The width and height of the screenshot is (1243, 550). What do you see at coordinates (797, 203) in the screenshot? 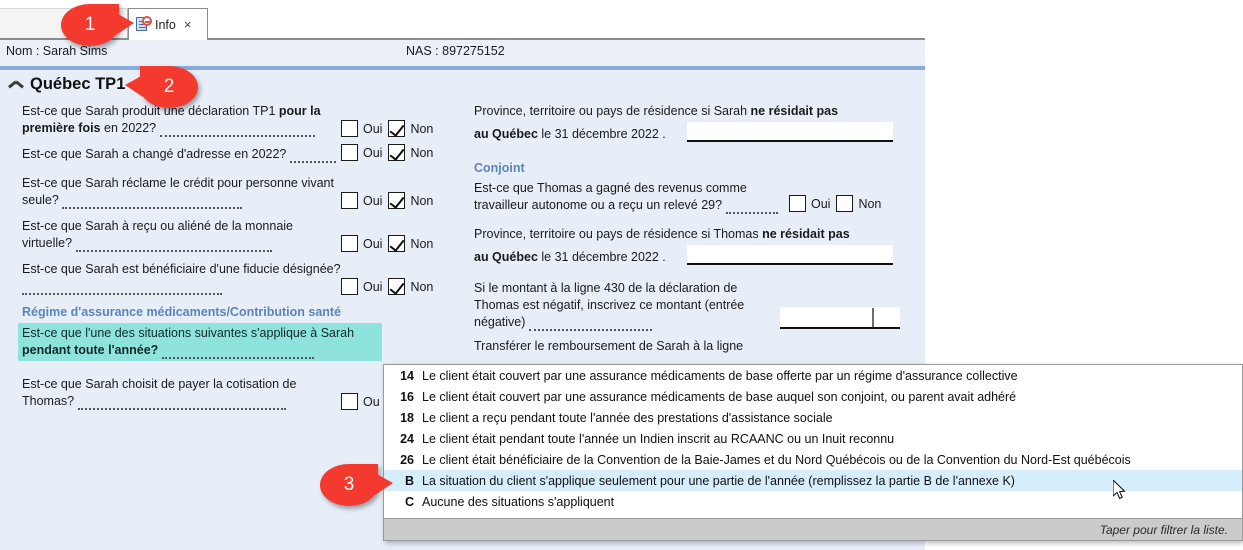
I see `checkbox-oui-spouse-self-employment` at bounding box center [797, 203].